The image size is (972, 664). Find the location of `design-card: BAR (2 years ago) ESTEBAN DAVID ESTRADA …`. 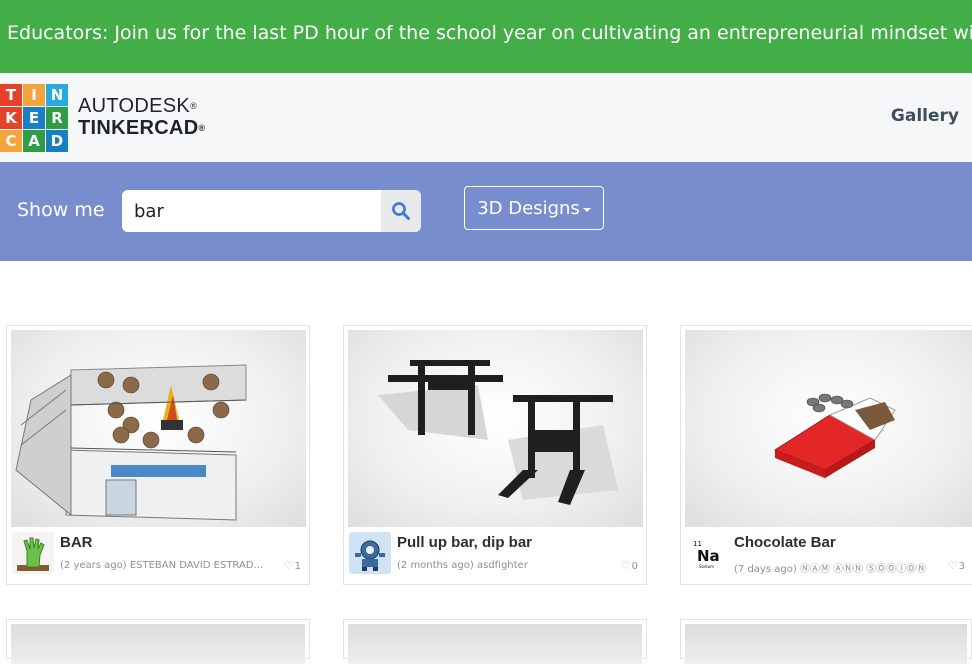

design-card: BAR (2 years ago) ESTEBAN DAVID ESTRADA … is located at coordinates (158, 455).